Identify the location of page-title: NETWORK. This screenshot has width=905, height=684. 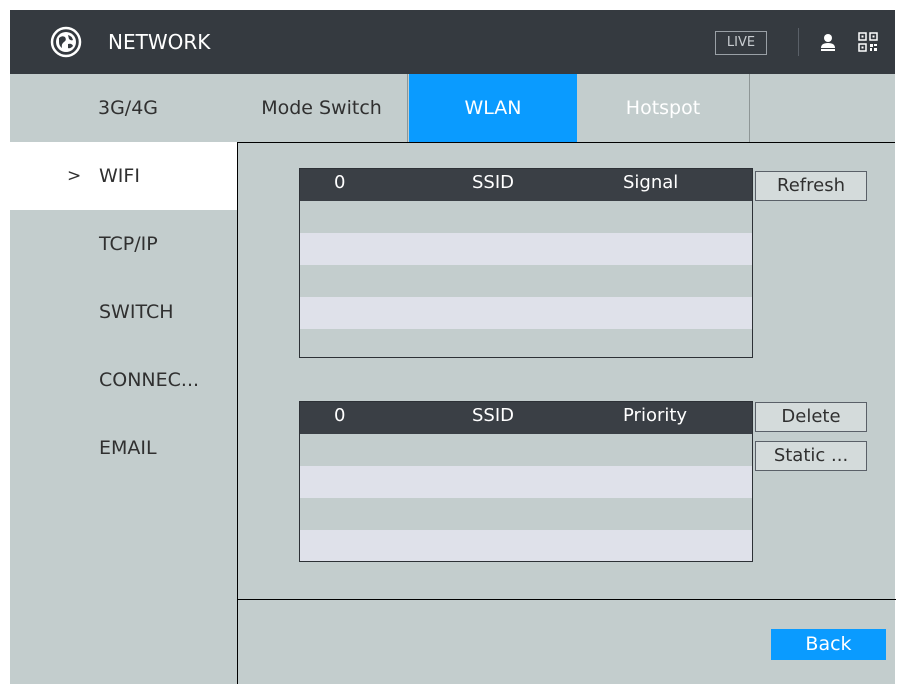
(159, 42).